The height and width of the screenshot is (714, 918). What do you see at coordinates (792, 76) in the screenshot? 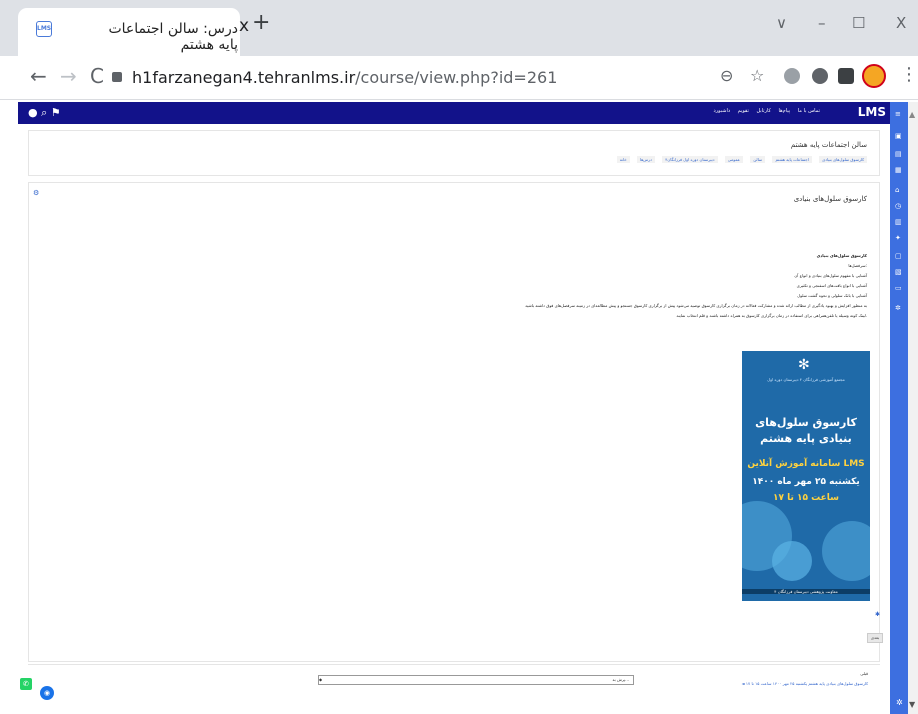
I see `extension-globe-icon` at bounding box center [792, 76].